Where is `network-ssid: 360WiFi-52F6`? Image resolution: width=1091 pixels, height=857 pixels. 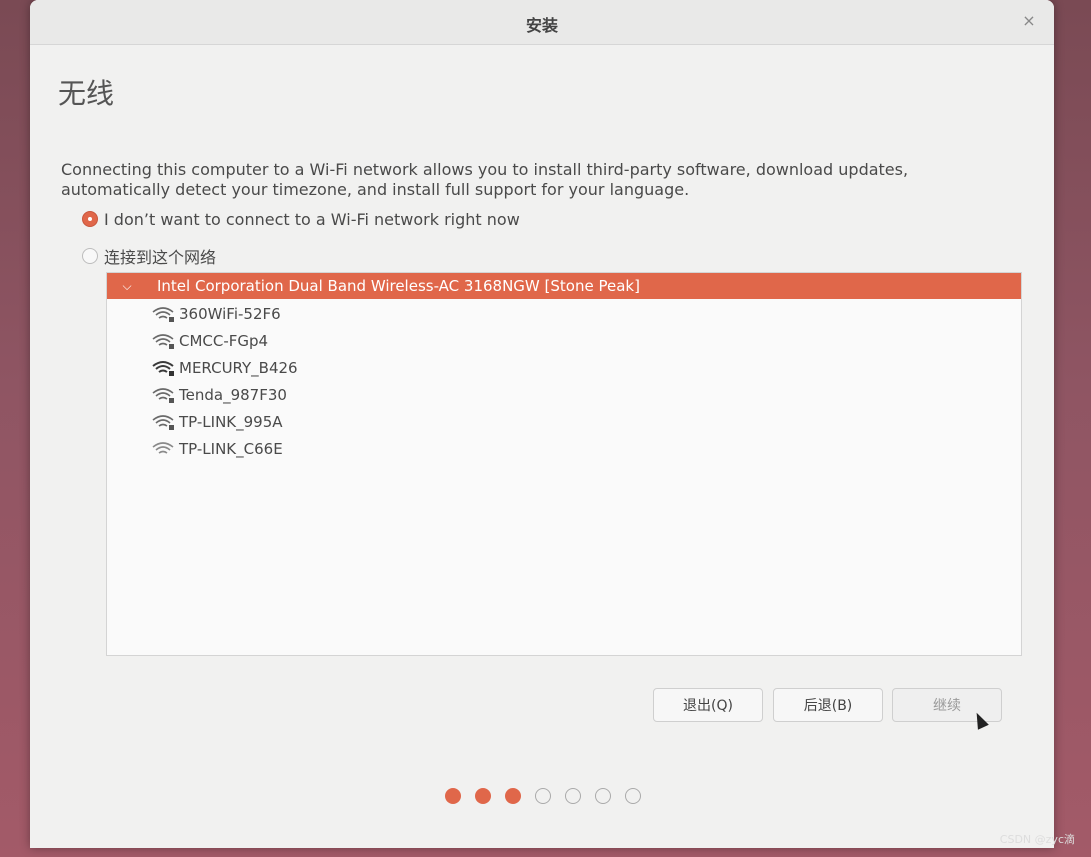
network-ssid: 360WiFi-52F6 is located at coordinates (230, 314).